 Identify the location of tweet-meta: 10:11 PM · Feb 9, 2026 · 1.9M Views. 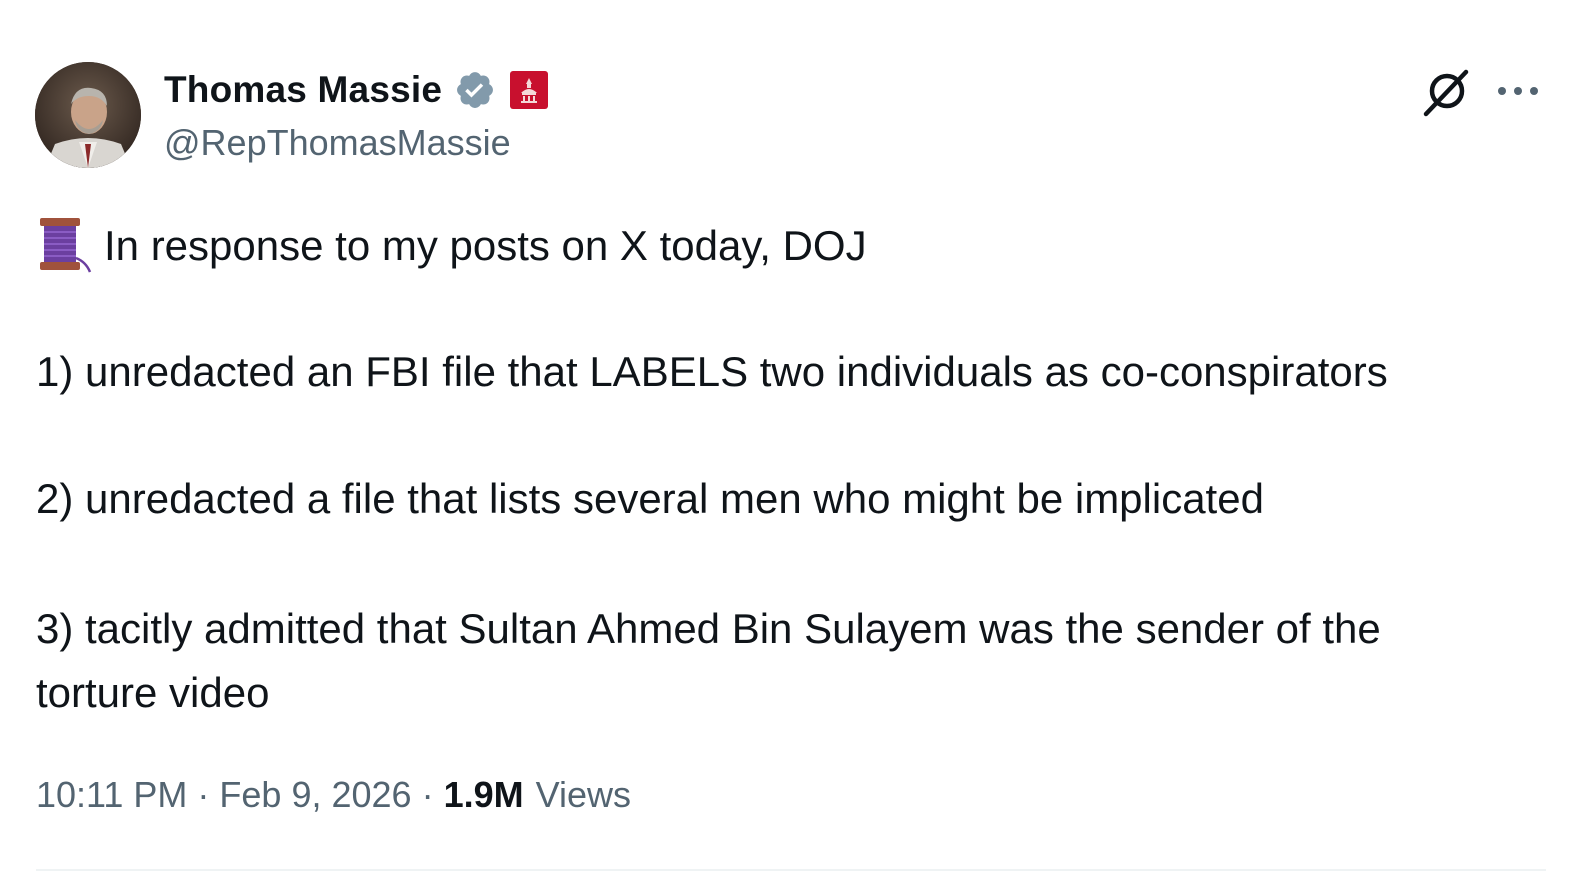
(333, 795).